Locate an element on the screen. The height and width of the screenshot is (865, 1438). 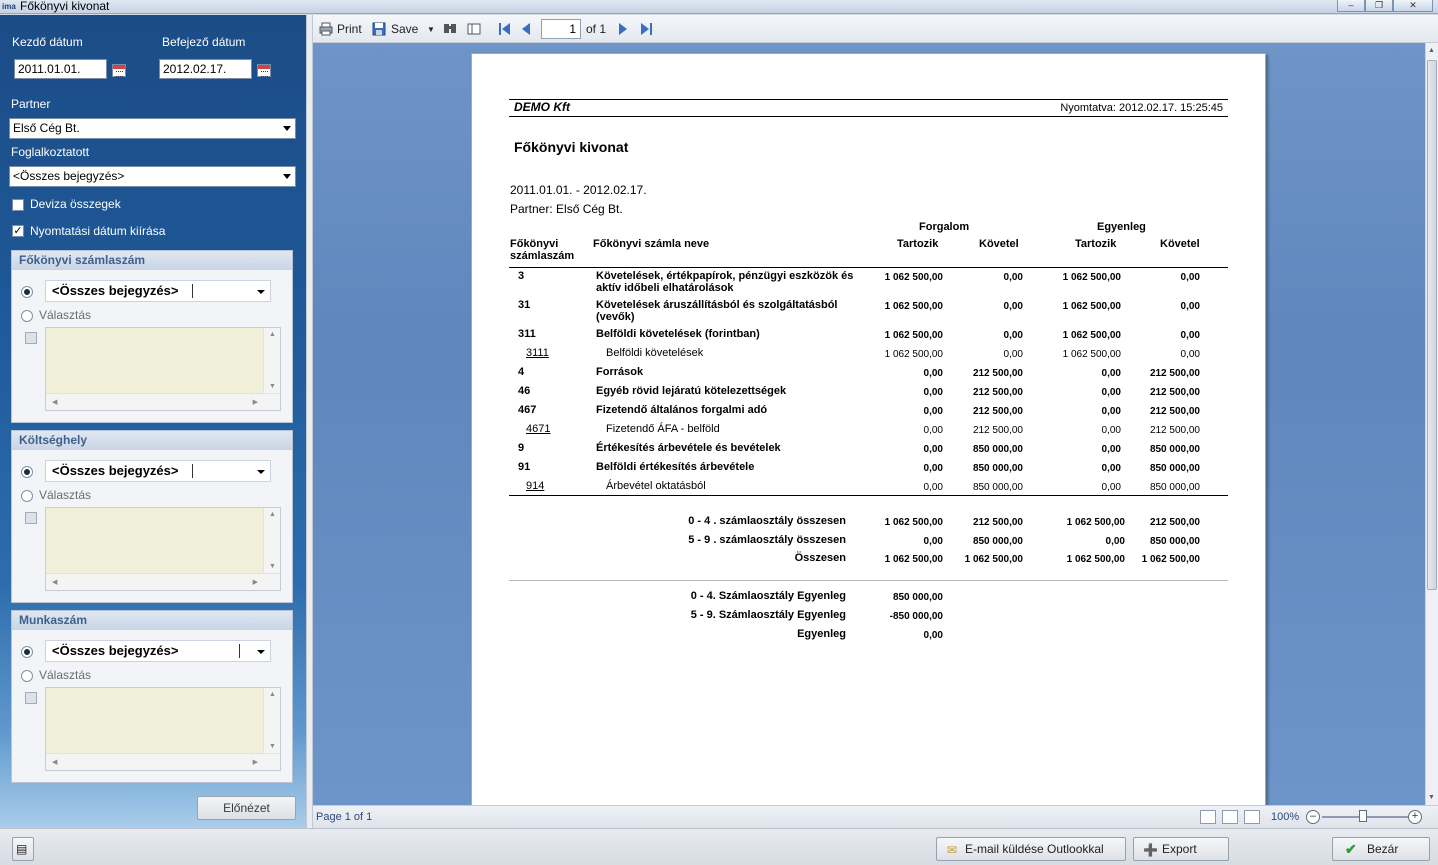
partner-label: Partner is located at coordinates (31, 104).